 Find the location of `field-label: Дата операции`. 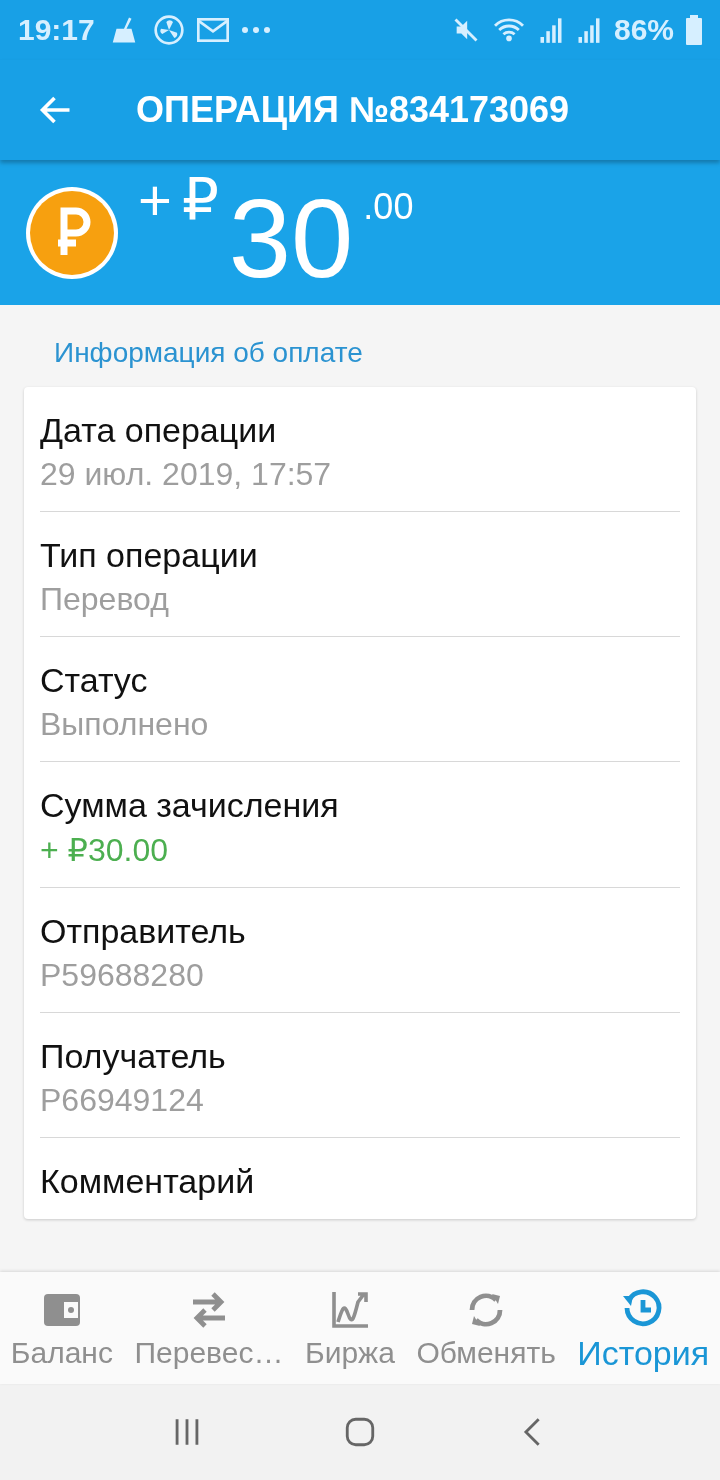

field-label: Дата операции is located at coordinates (159, 430).